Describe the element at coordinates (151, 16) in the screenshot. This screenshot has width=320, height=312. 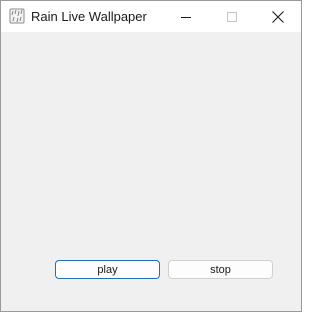
I see `title-bar: Rain Live Wallpaper` at that location.